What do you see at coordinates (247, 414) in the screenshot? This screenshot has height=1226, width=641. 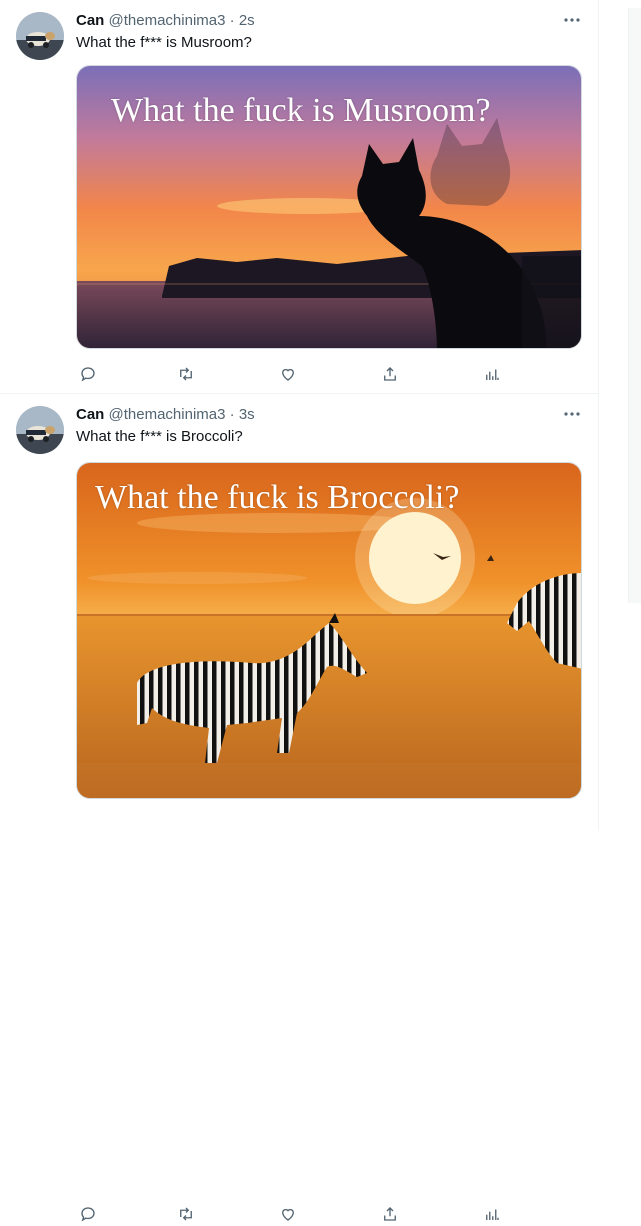 I see `timestamp: 3s` at bounding box center [247, 414].